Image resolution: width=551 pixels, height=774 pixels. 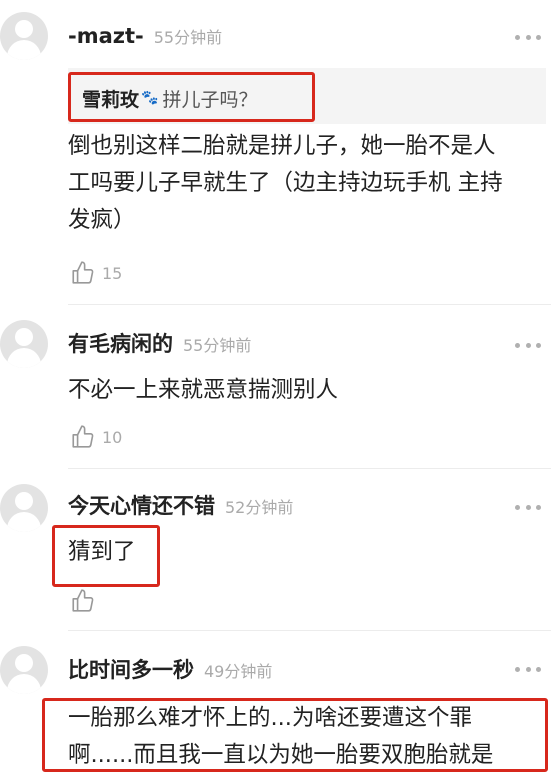 I want to click on like-button, so click(x=86, y=601).